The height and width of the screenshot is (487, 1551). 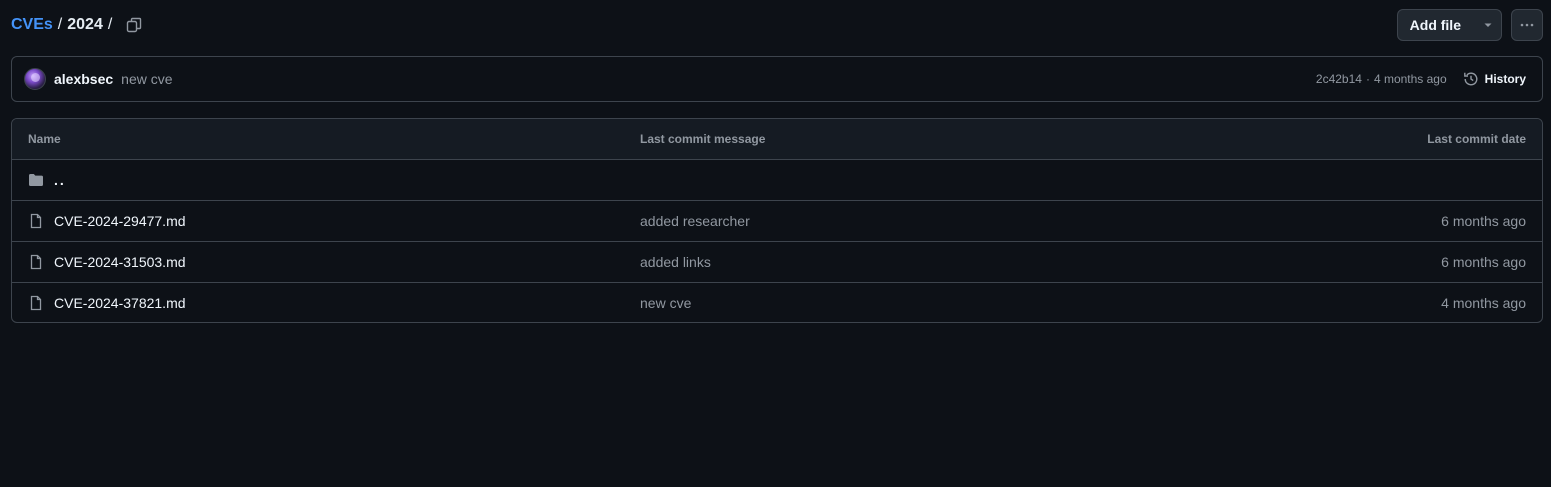 I want to click on more-options-button, so click(x=1527, y=24).